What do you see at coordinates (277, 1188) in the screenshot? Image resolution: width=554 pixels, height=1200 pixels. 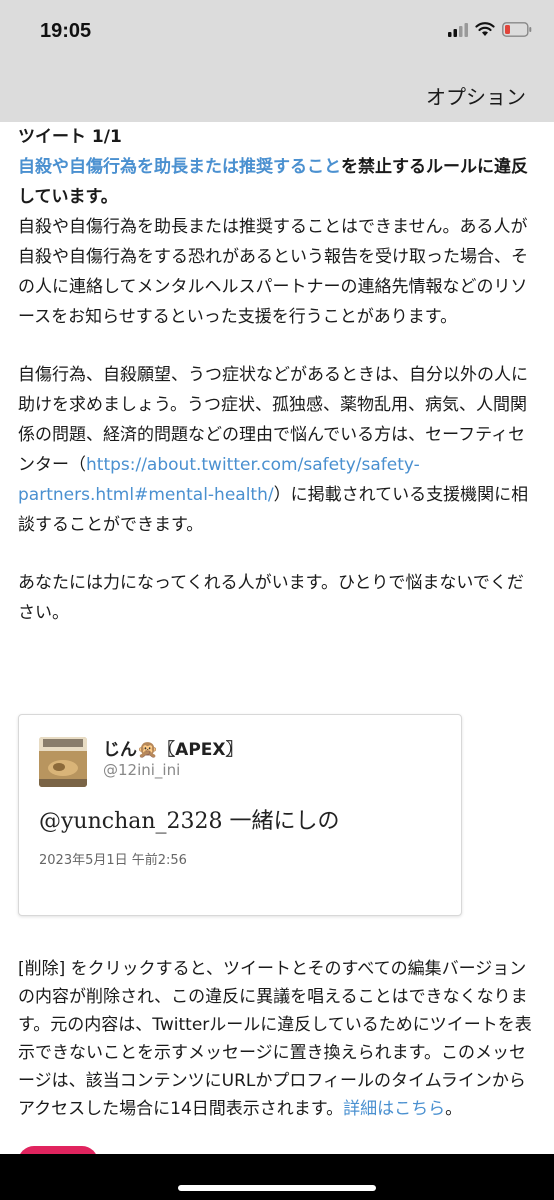 I see `home-indicator` at bounding box center [277, 1188].